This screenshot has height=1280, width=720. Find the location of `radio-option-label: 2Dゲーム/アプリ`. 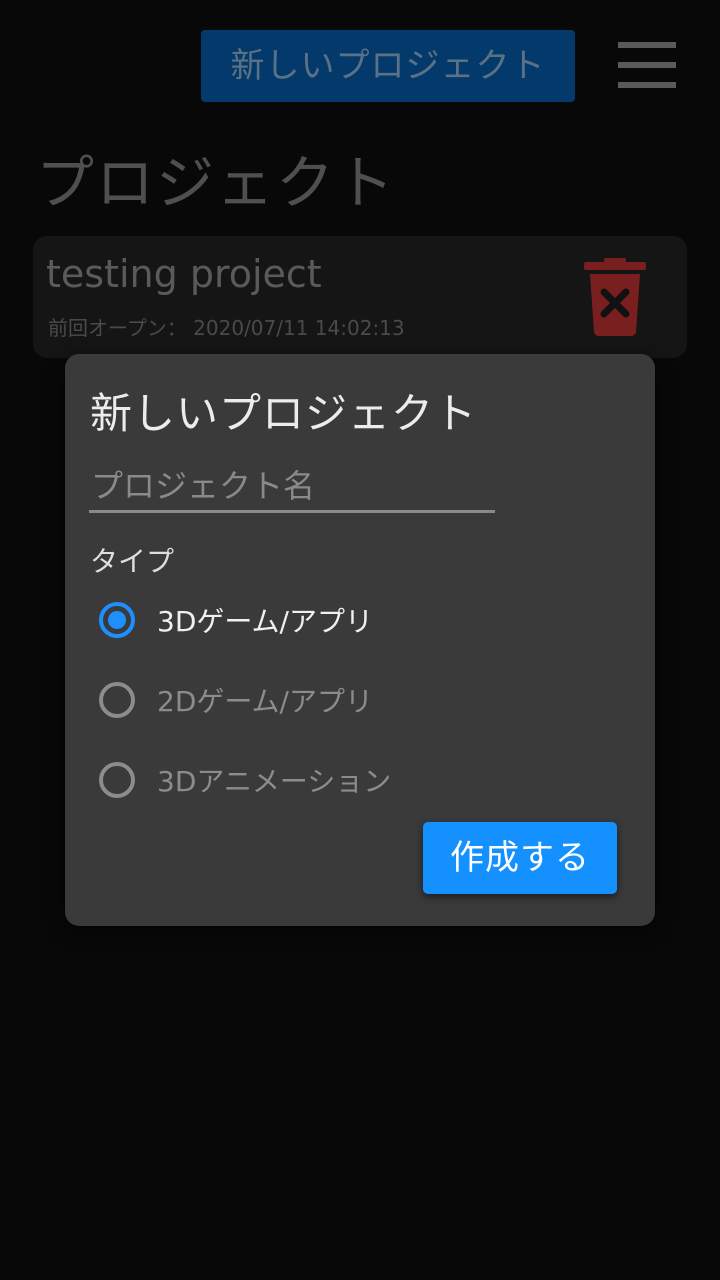

radio-option-label: 2Dゲーム/アプリ is located at coordinates (265, 701).